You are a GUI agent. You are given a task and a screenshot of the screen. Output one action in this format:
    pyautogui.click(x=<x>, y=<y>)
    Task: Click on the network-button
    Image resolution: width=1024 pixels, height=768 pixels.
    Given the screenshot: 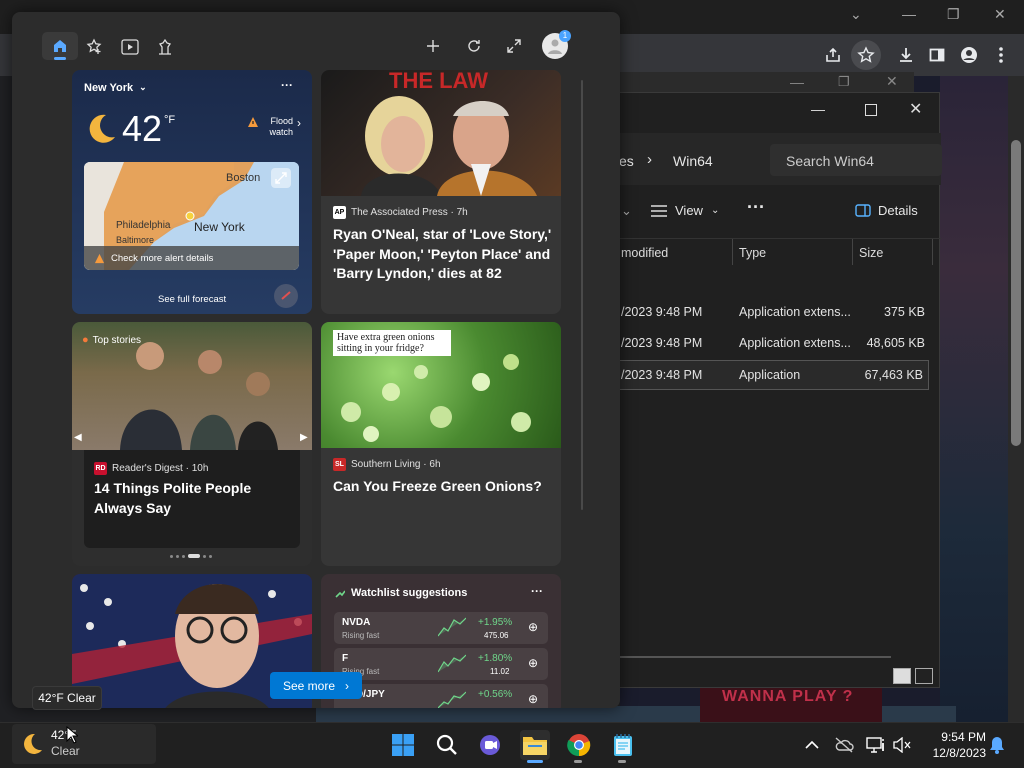 What is the action you would take?
    pyautogui.click(x=876, y=745)
    